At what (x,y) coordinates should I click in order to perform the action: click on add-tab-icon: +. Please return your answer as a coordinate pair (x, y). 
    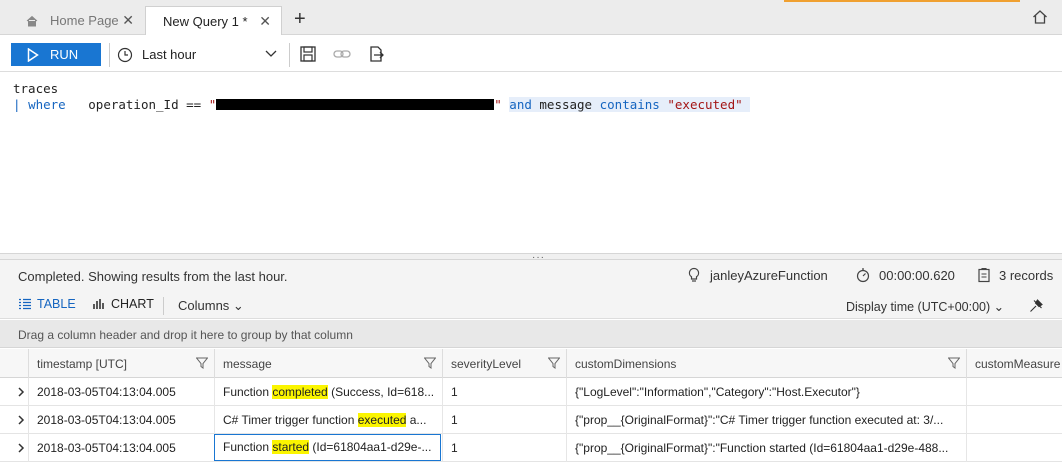
    Looking at the image, I should click on (300, 19).